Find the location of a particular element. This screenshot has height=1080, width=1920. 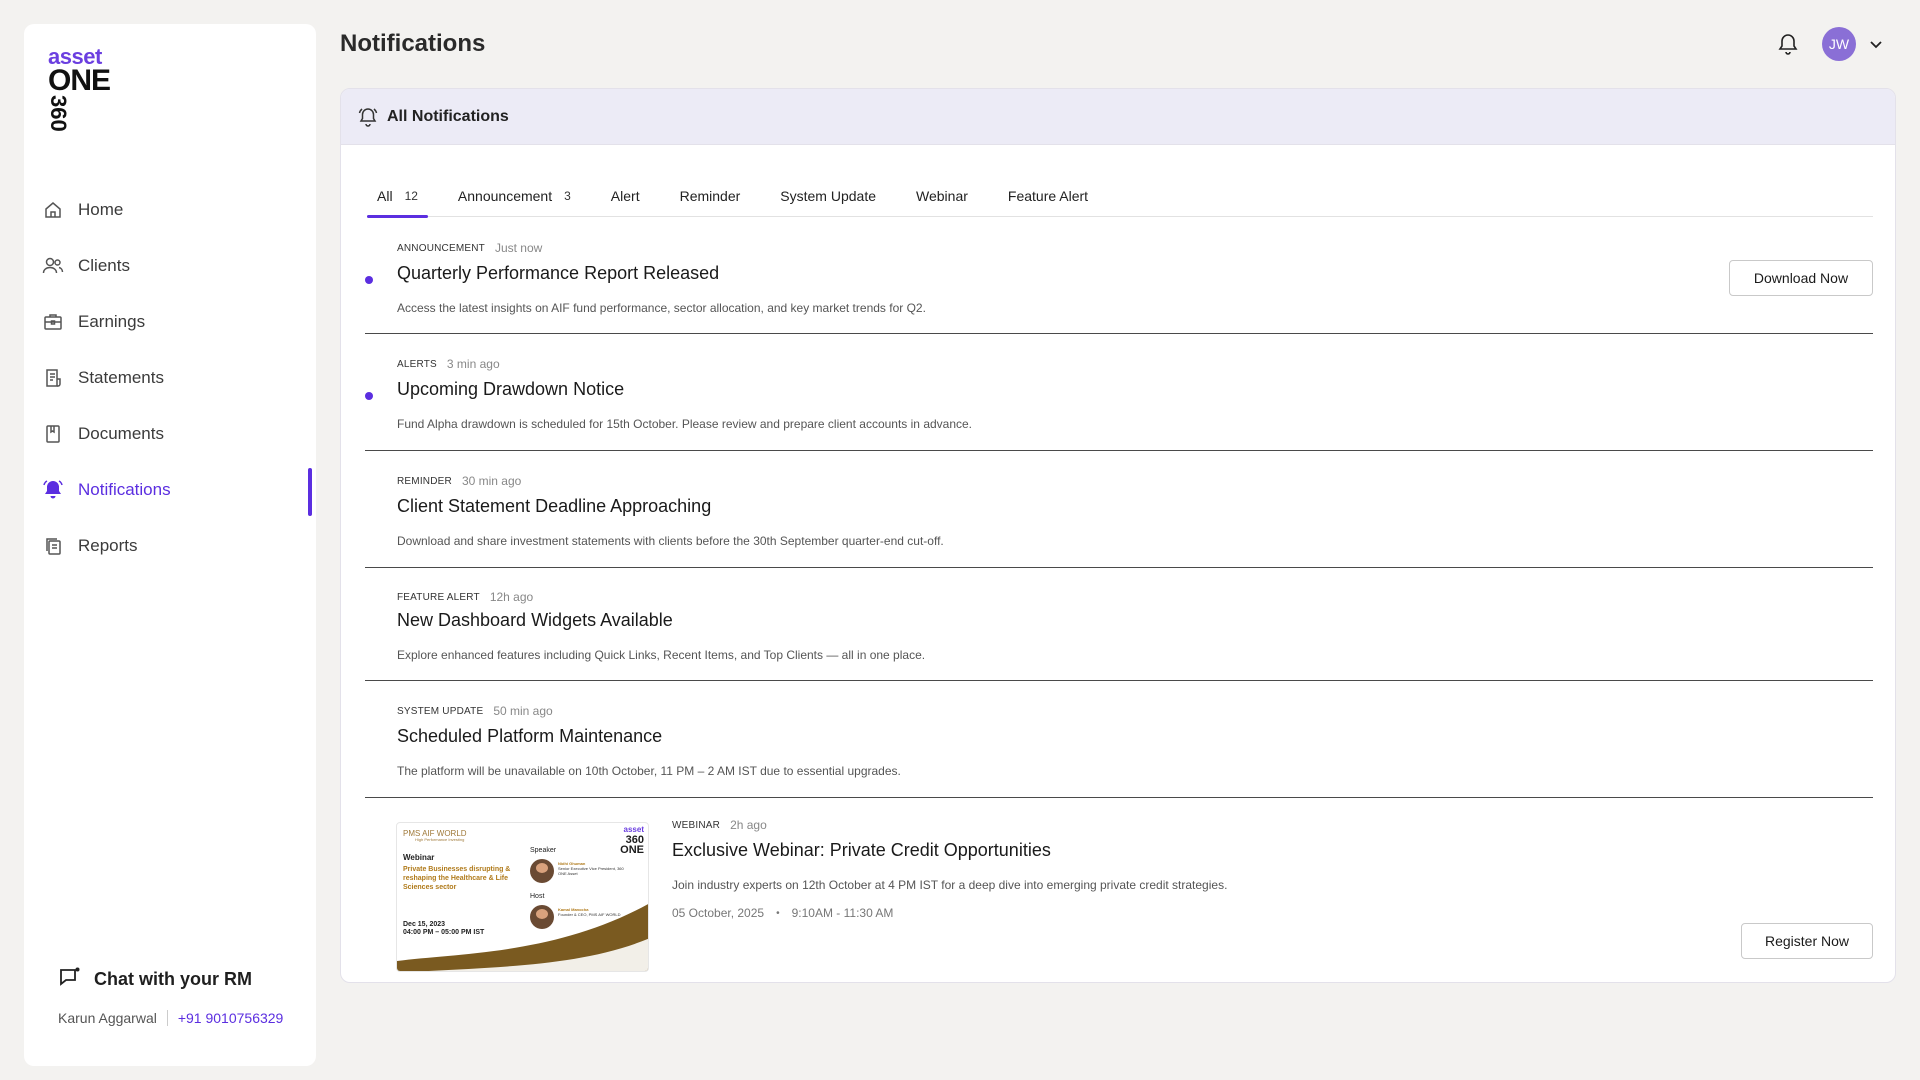

panel-title: All Notifications is located at coordinates (448, 116).